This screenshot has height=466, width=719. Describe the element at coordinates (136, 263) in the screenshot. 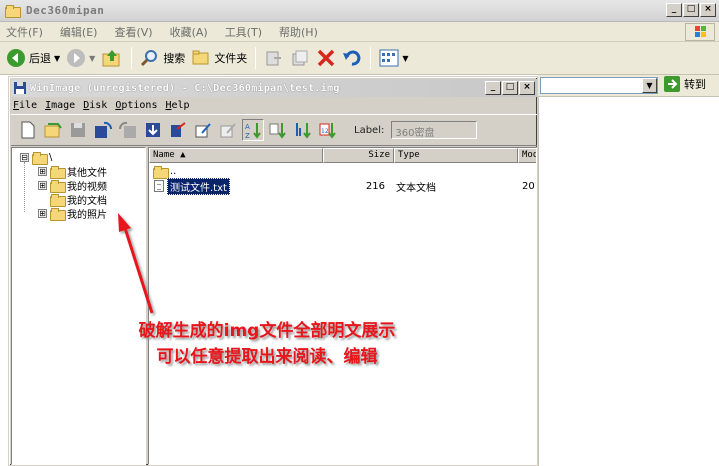

I see `annotation-arrow` at that location.